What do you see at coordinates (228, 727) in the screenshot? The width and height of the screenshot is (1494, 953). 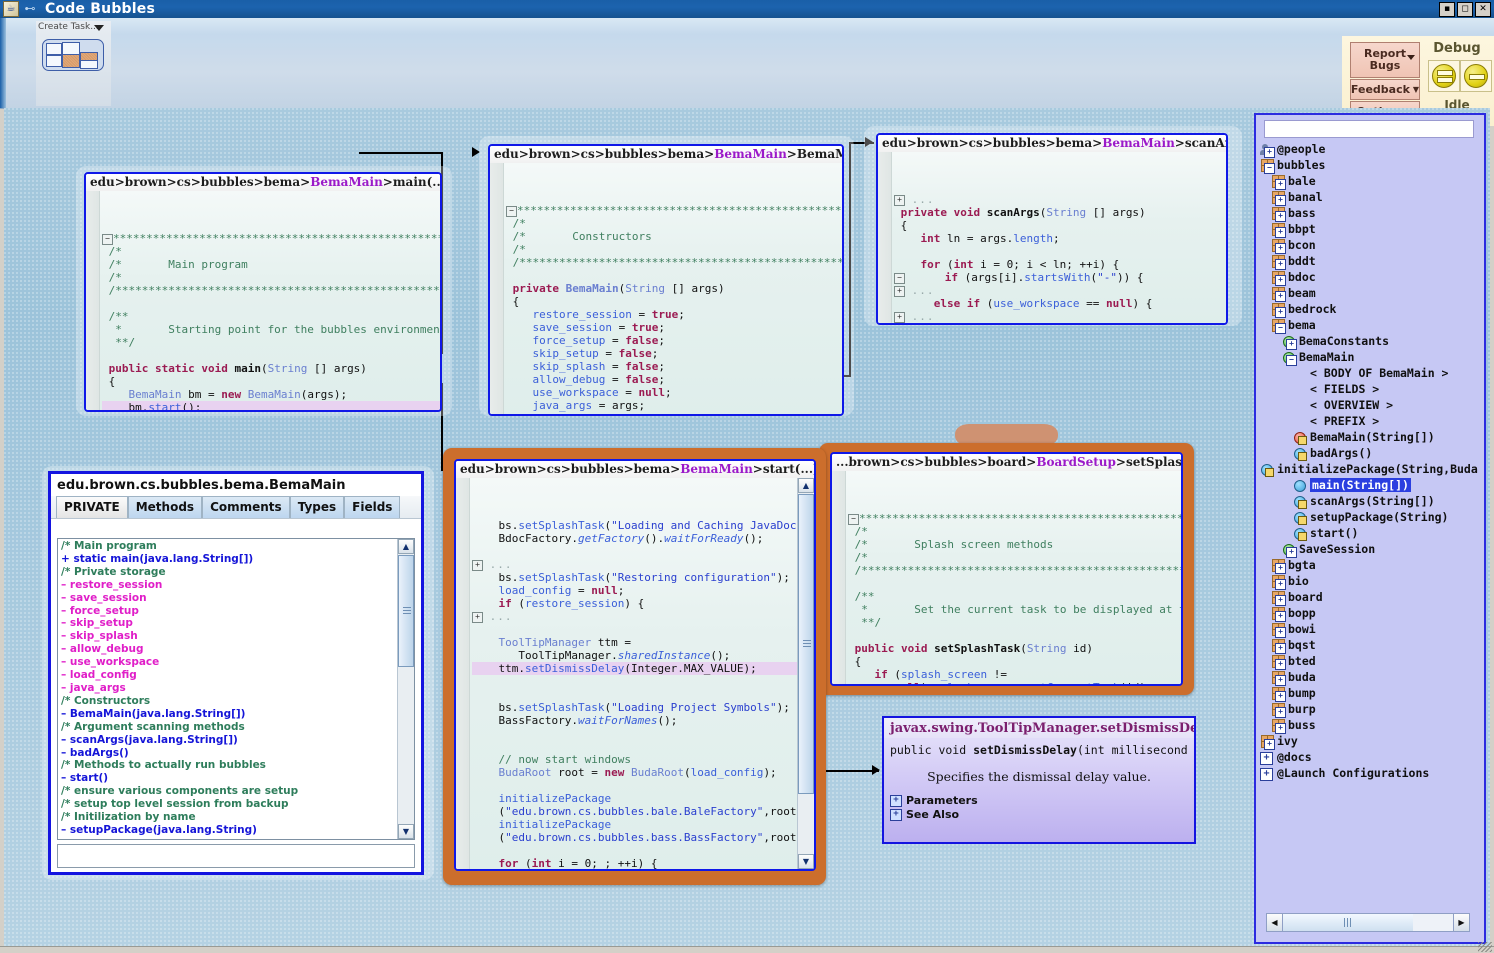 I see `outline-row: /* Argument scanning methods` at bounding box center [228, 727].